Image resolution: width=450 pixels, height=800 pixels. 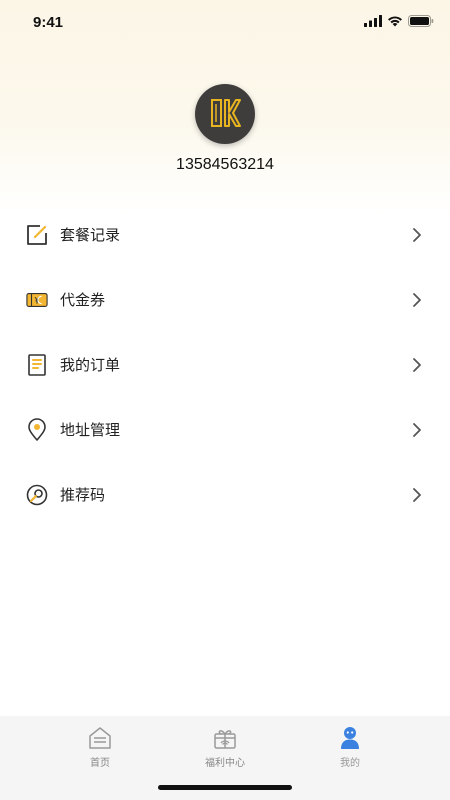 I want to click on menu-item-my-orders: 我的订单, so click(x=225, y=364).